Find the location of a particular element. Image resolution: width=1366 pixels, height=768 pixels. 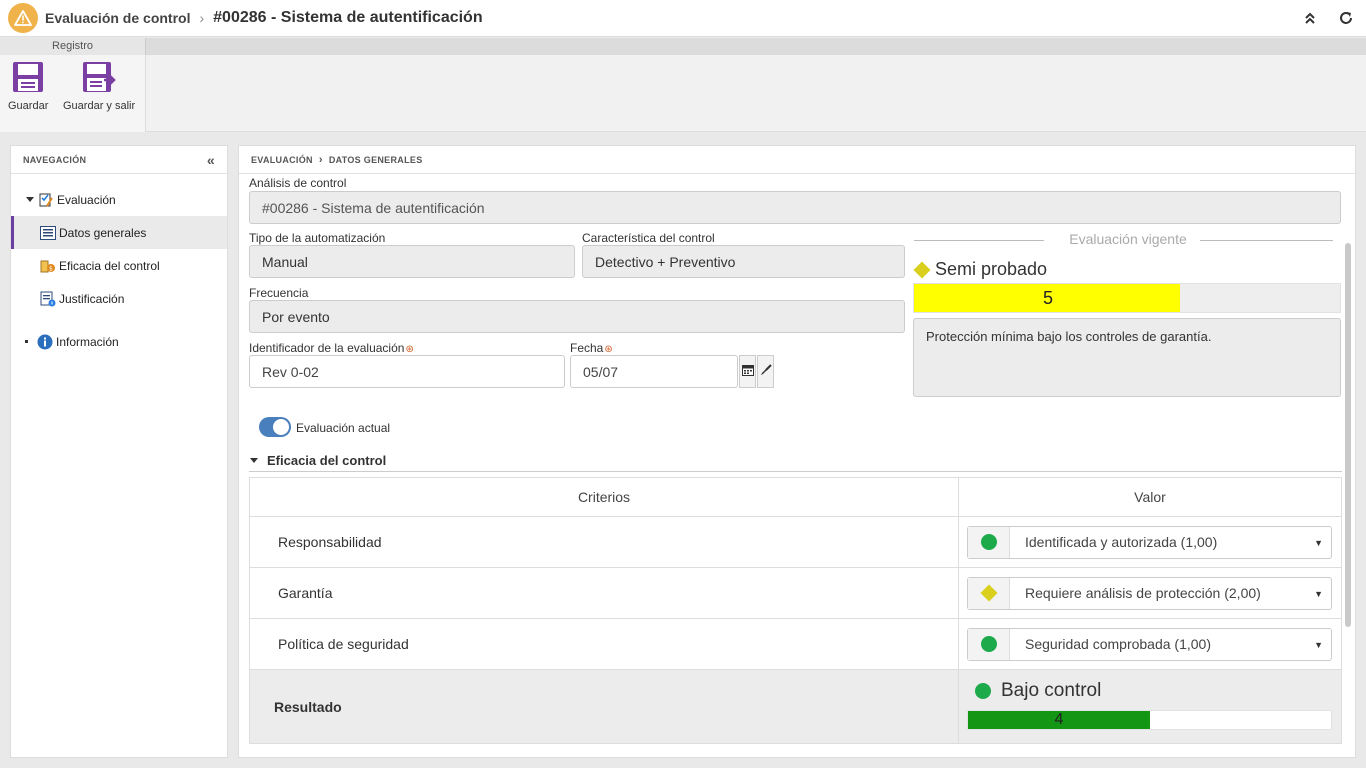

save-button-label: Guardar is located at coordinates (28, 106).